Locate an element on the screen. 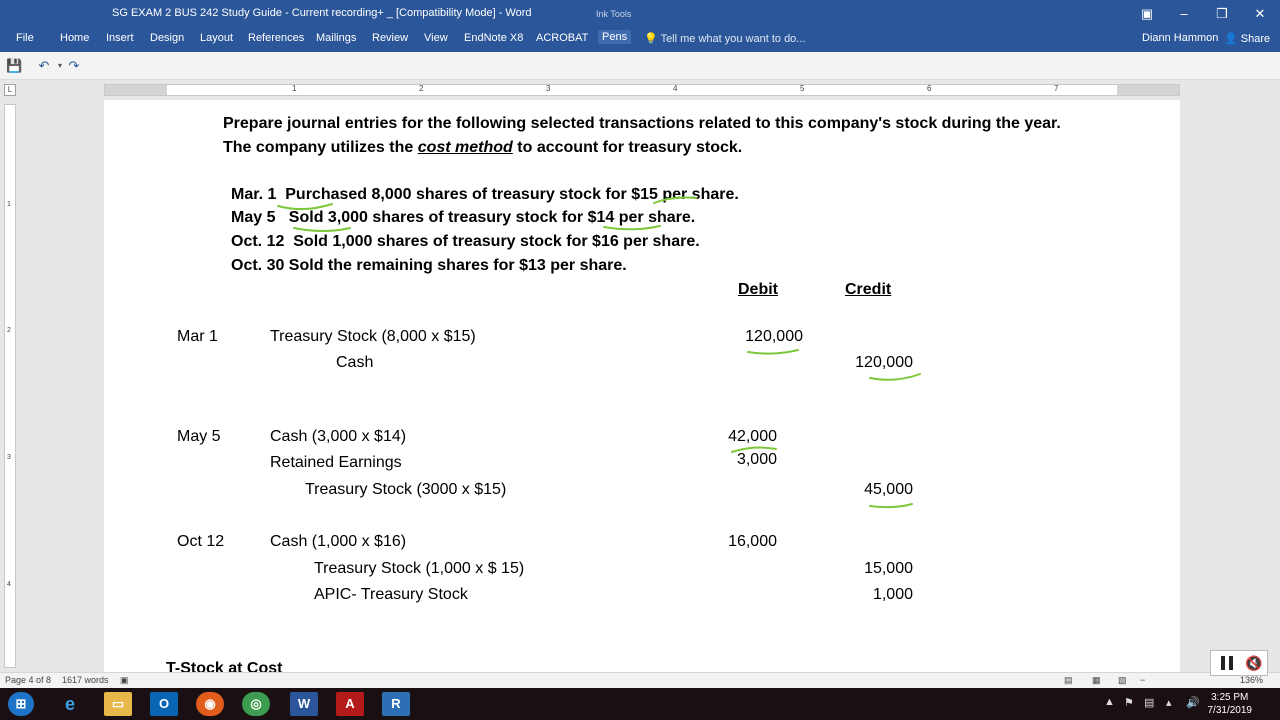 This screenshot has width=1280, height=720. entry-date: Oct 12 is located at coordinates (201, 541).